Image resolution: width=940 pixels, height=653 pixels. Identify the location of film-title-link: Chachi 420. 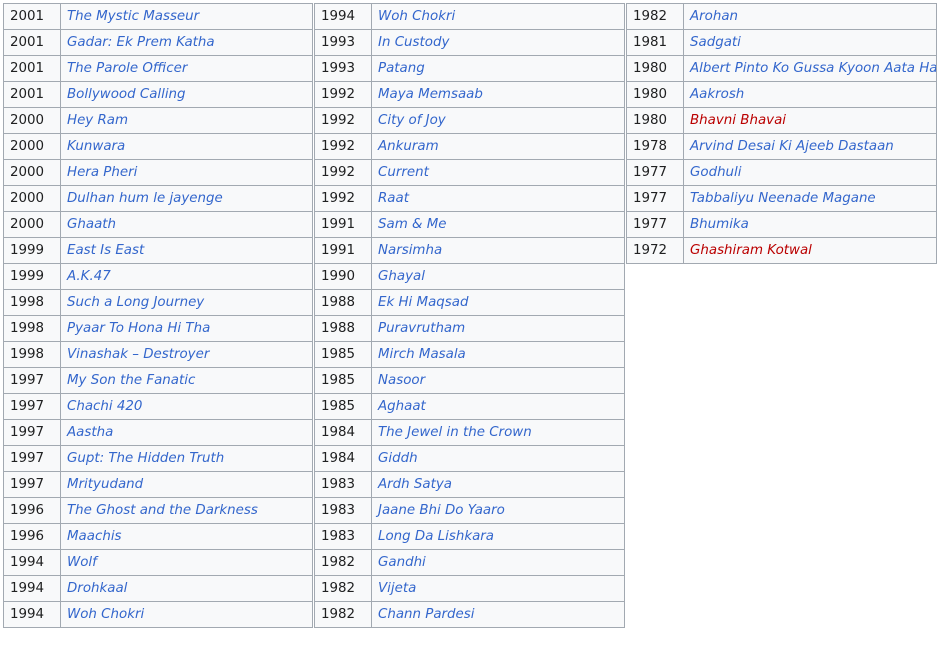
(186, 406).